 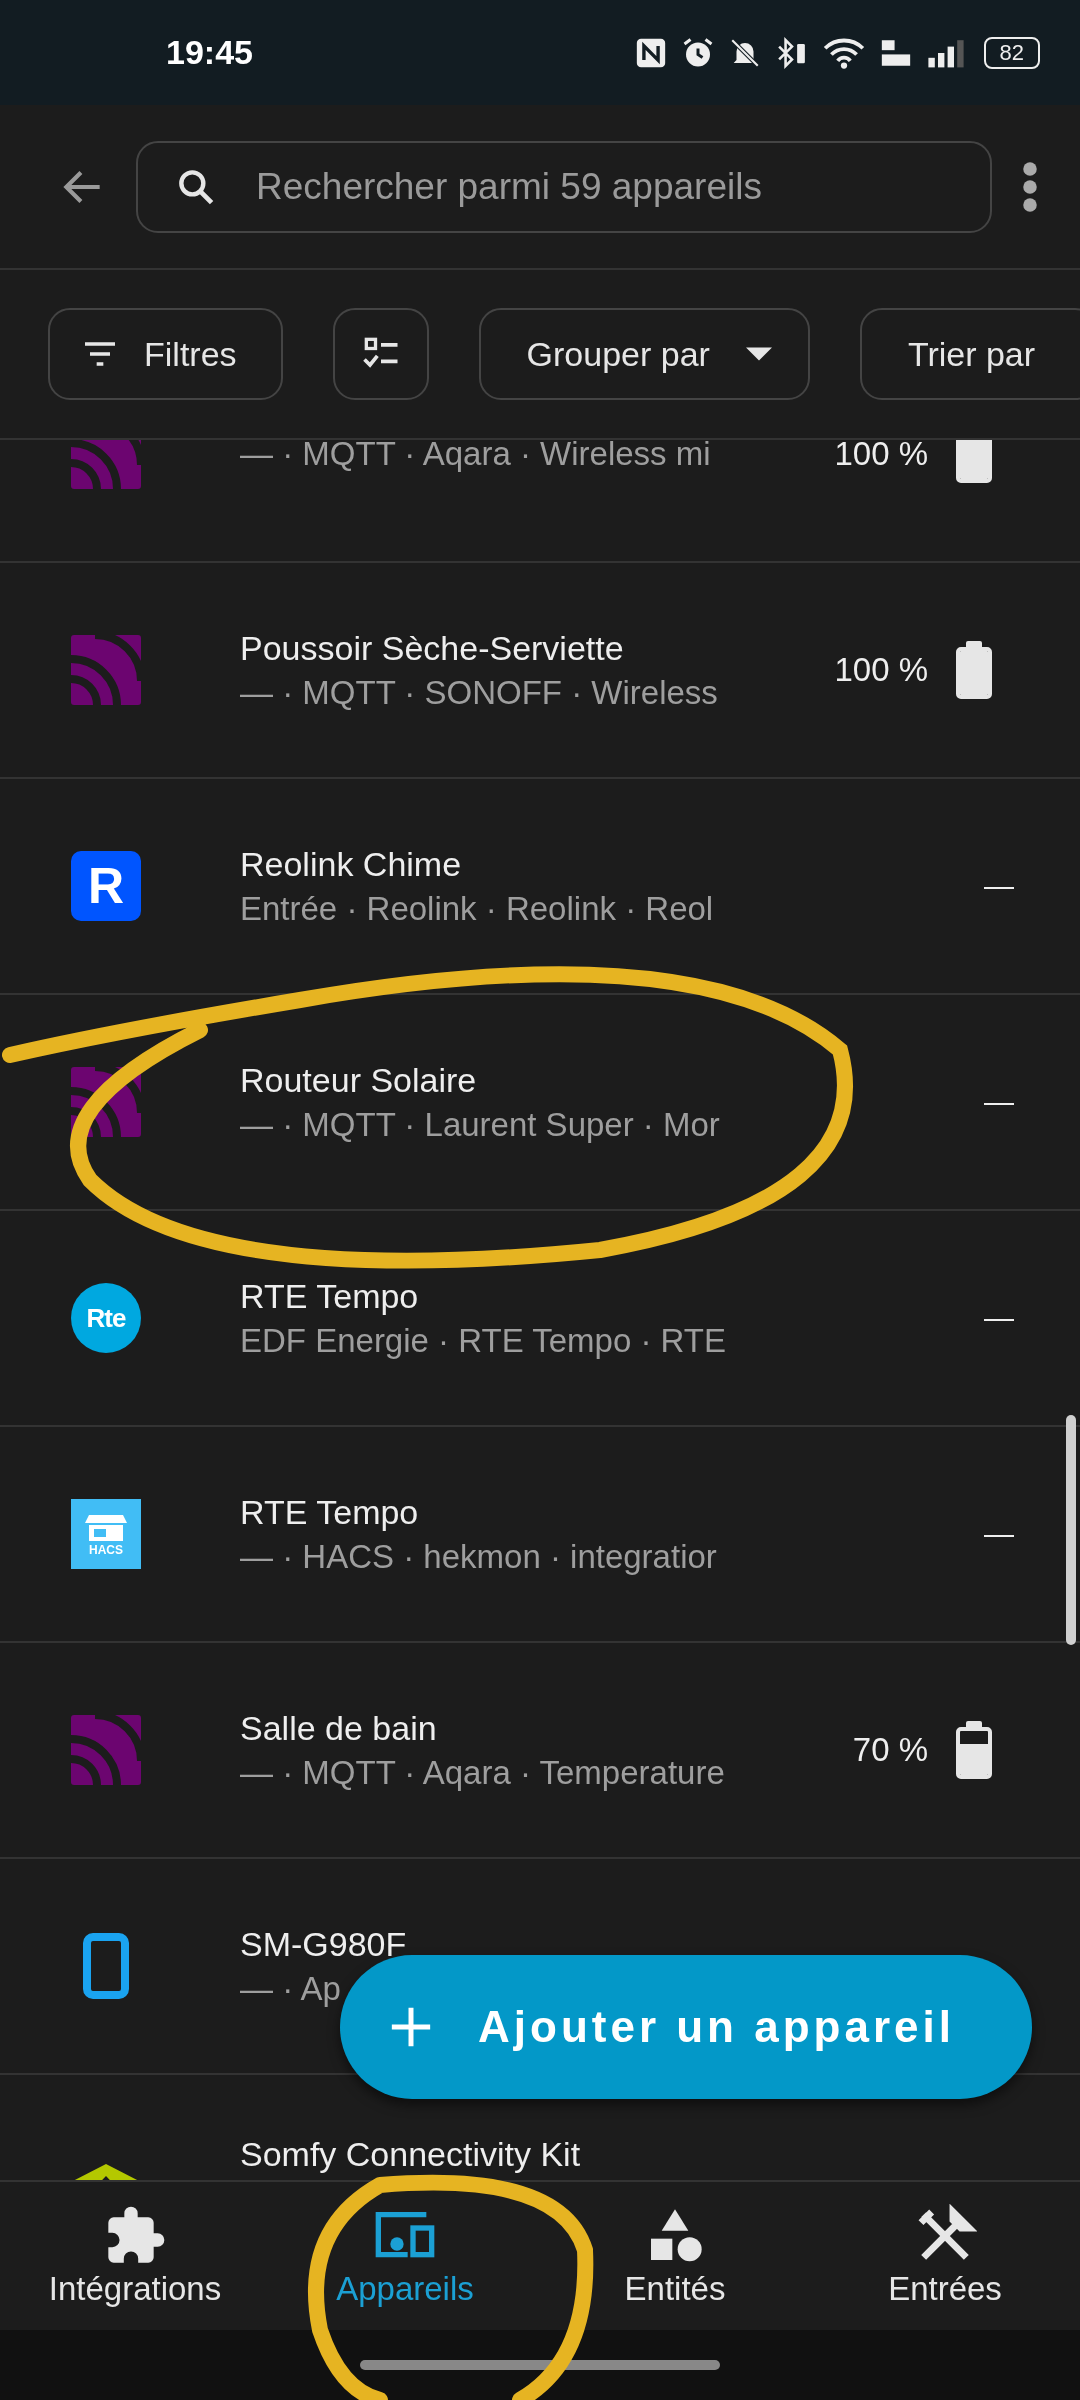 What do you see at coordinates (479, 1556) in the screenshot?
I see `device-details: — · HACS · hekmon · integratior` at bounding box center [479, 1556].